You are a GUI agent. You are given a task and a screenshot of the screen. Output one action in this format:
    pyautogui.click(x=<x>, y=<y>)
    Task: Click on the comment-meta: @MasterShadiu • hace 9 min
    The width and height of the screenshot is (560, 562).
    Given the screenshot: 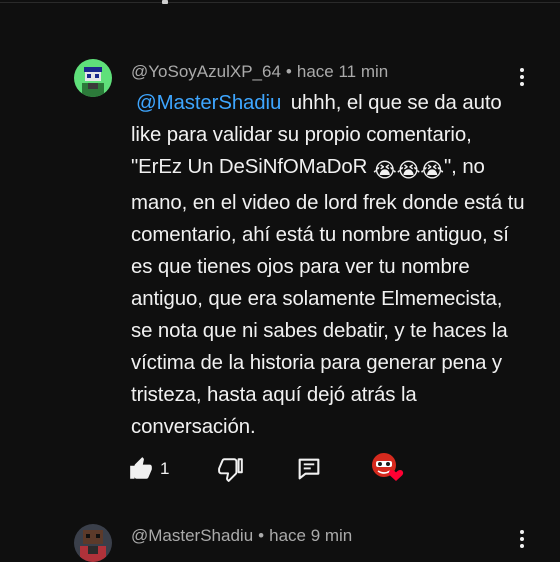 What is the action you would take?
    pyautogui.click(x=241, y=536)
    